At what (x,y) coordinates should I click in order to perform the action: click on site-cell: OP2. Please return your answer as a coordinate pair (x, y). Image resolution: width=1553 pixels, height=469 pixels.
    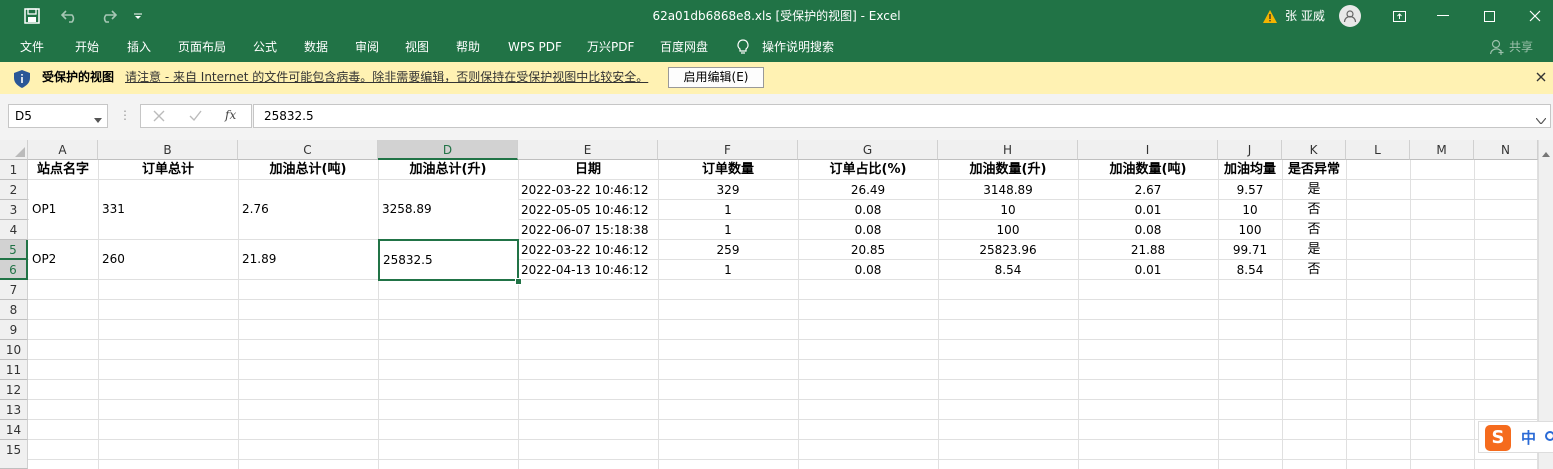
    Looking at the image, I should click on (63, 259).